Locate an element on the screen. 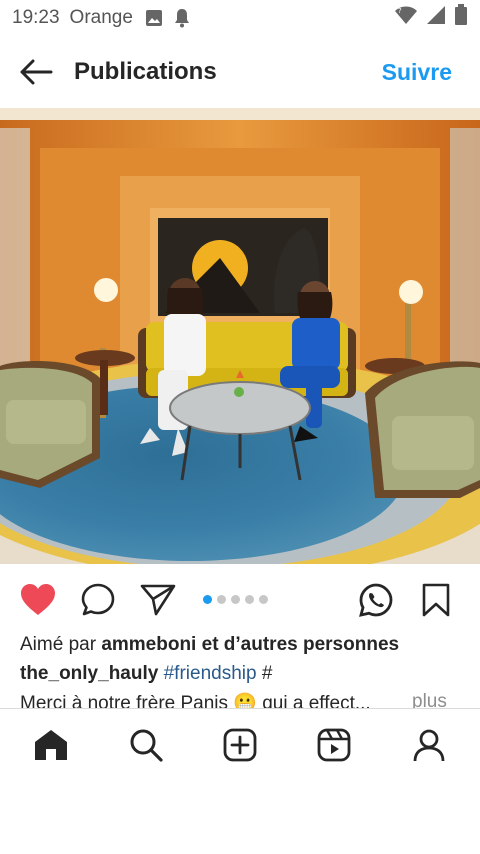 The image size is (480, 854). profile-icon is located at coordinates (429, 745).